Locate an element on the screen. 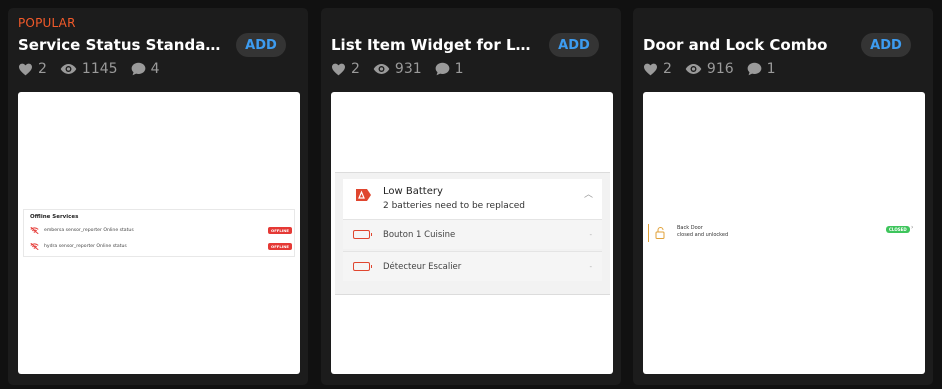 The height and width of the screenshot is (389, 942). views-stat: 916 is located at coordinates (709, 69).